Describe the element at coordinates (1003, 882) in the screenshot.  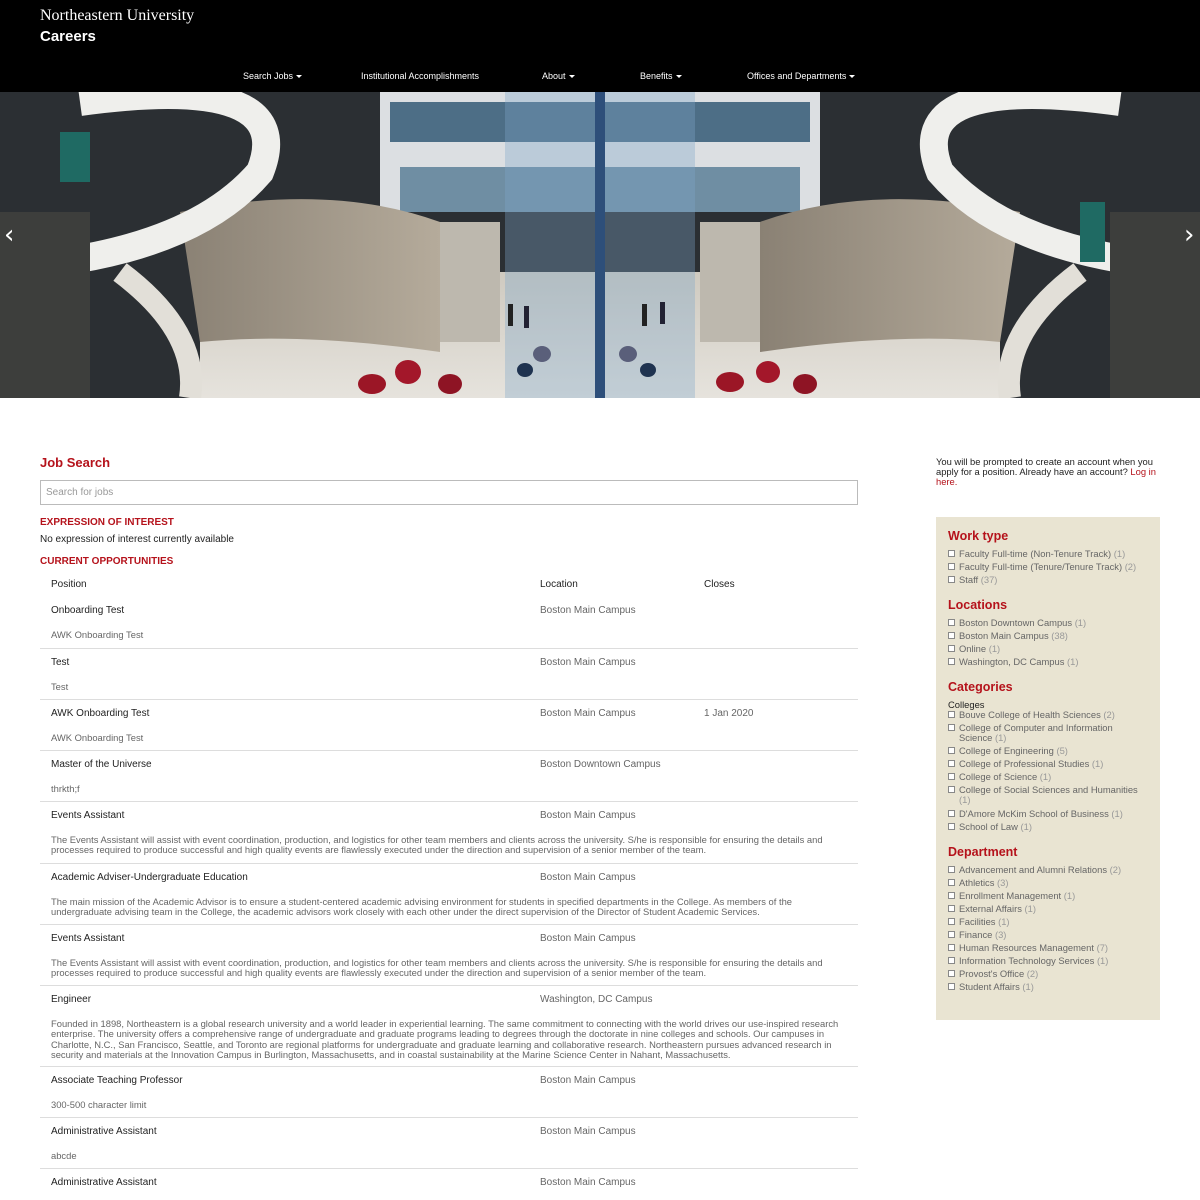
I see `filter-count: (3)` at that location.